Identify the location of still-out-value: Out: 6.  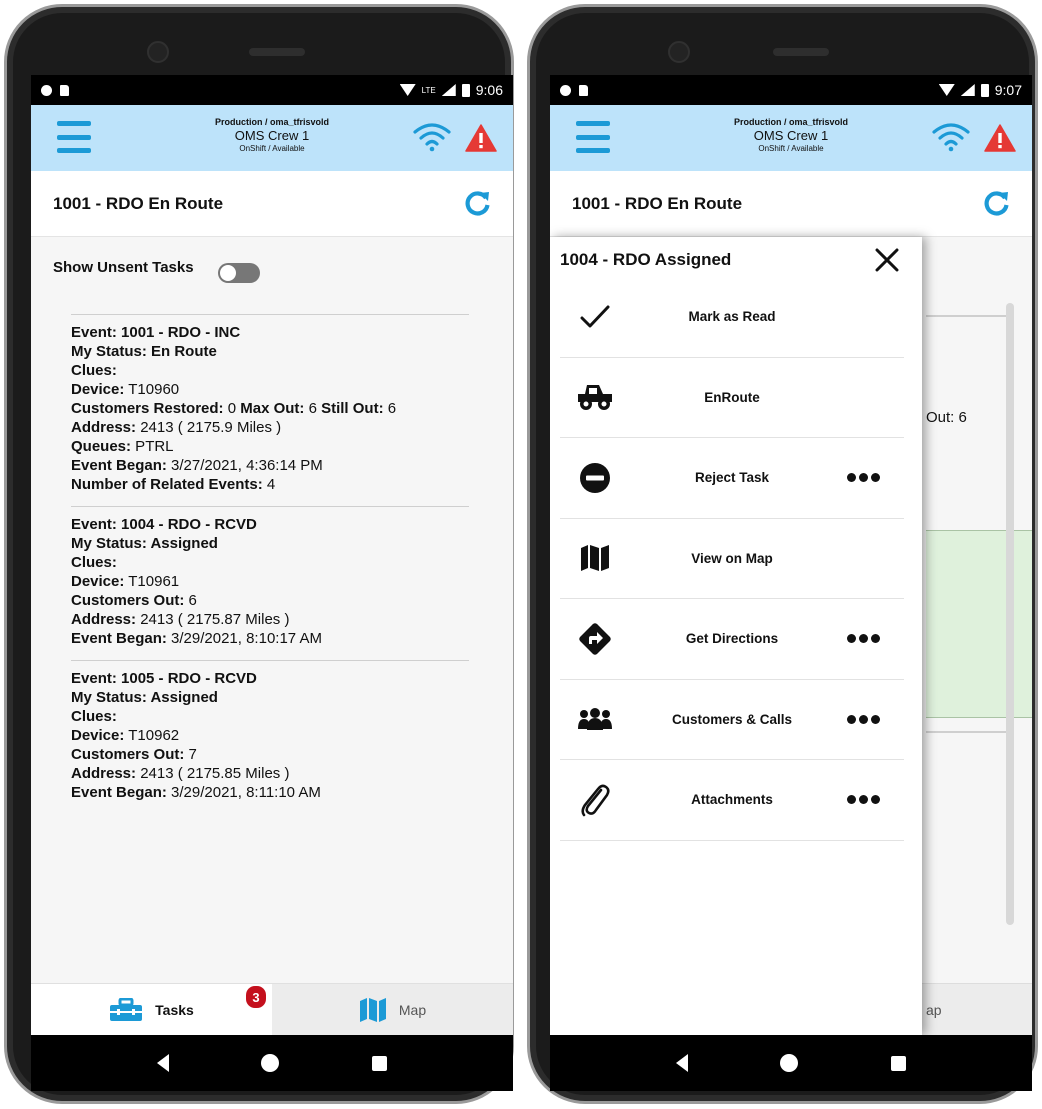
(946, 417).